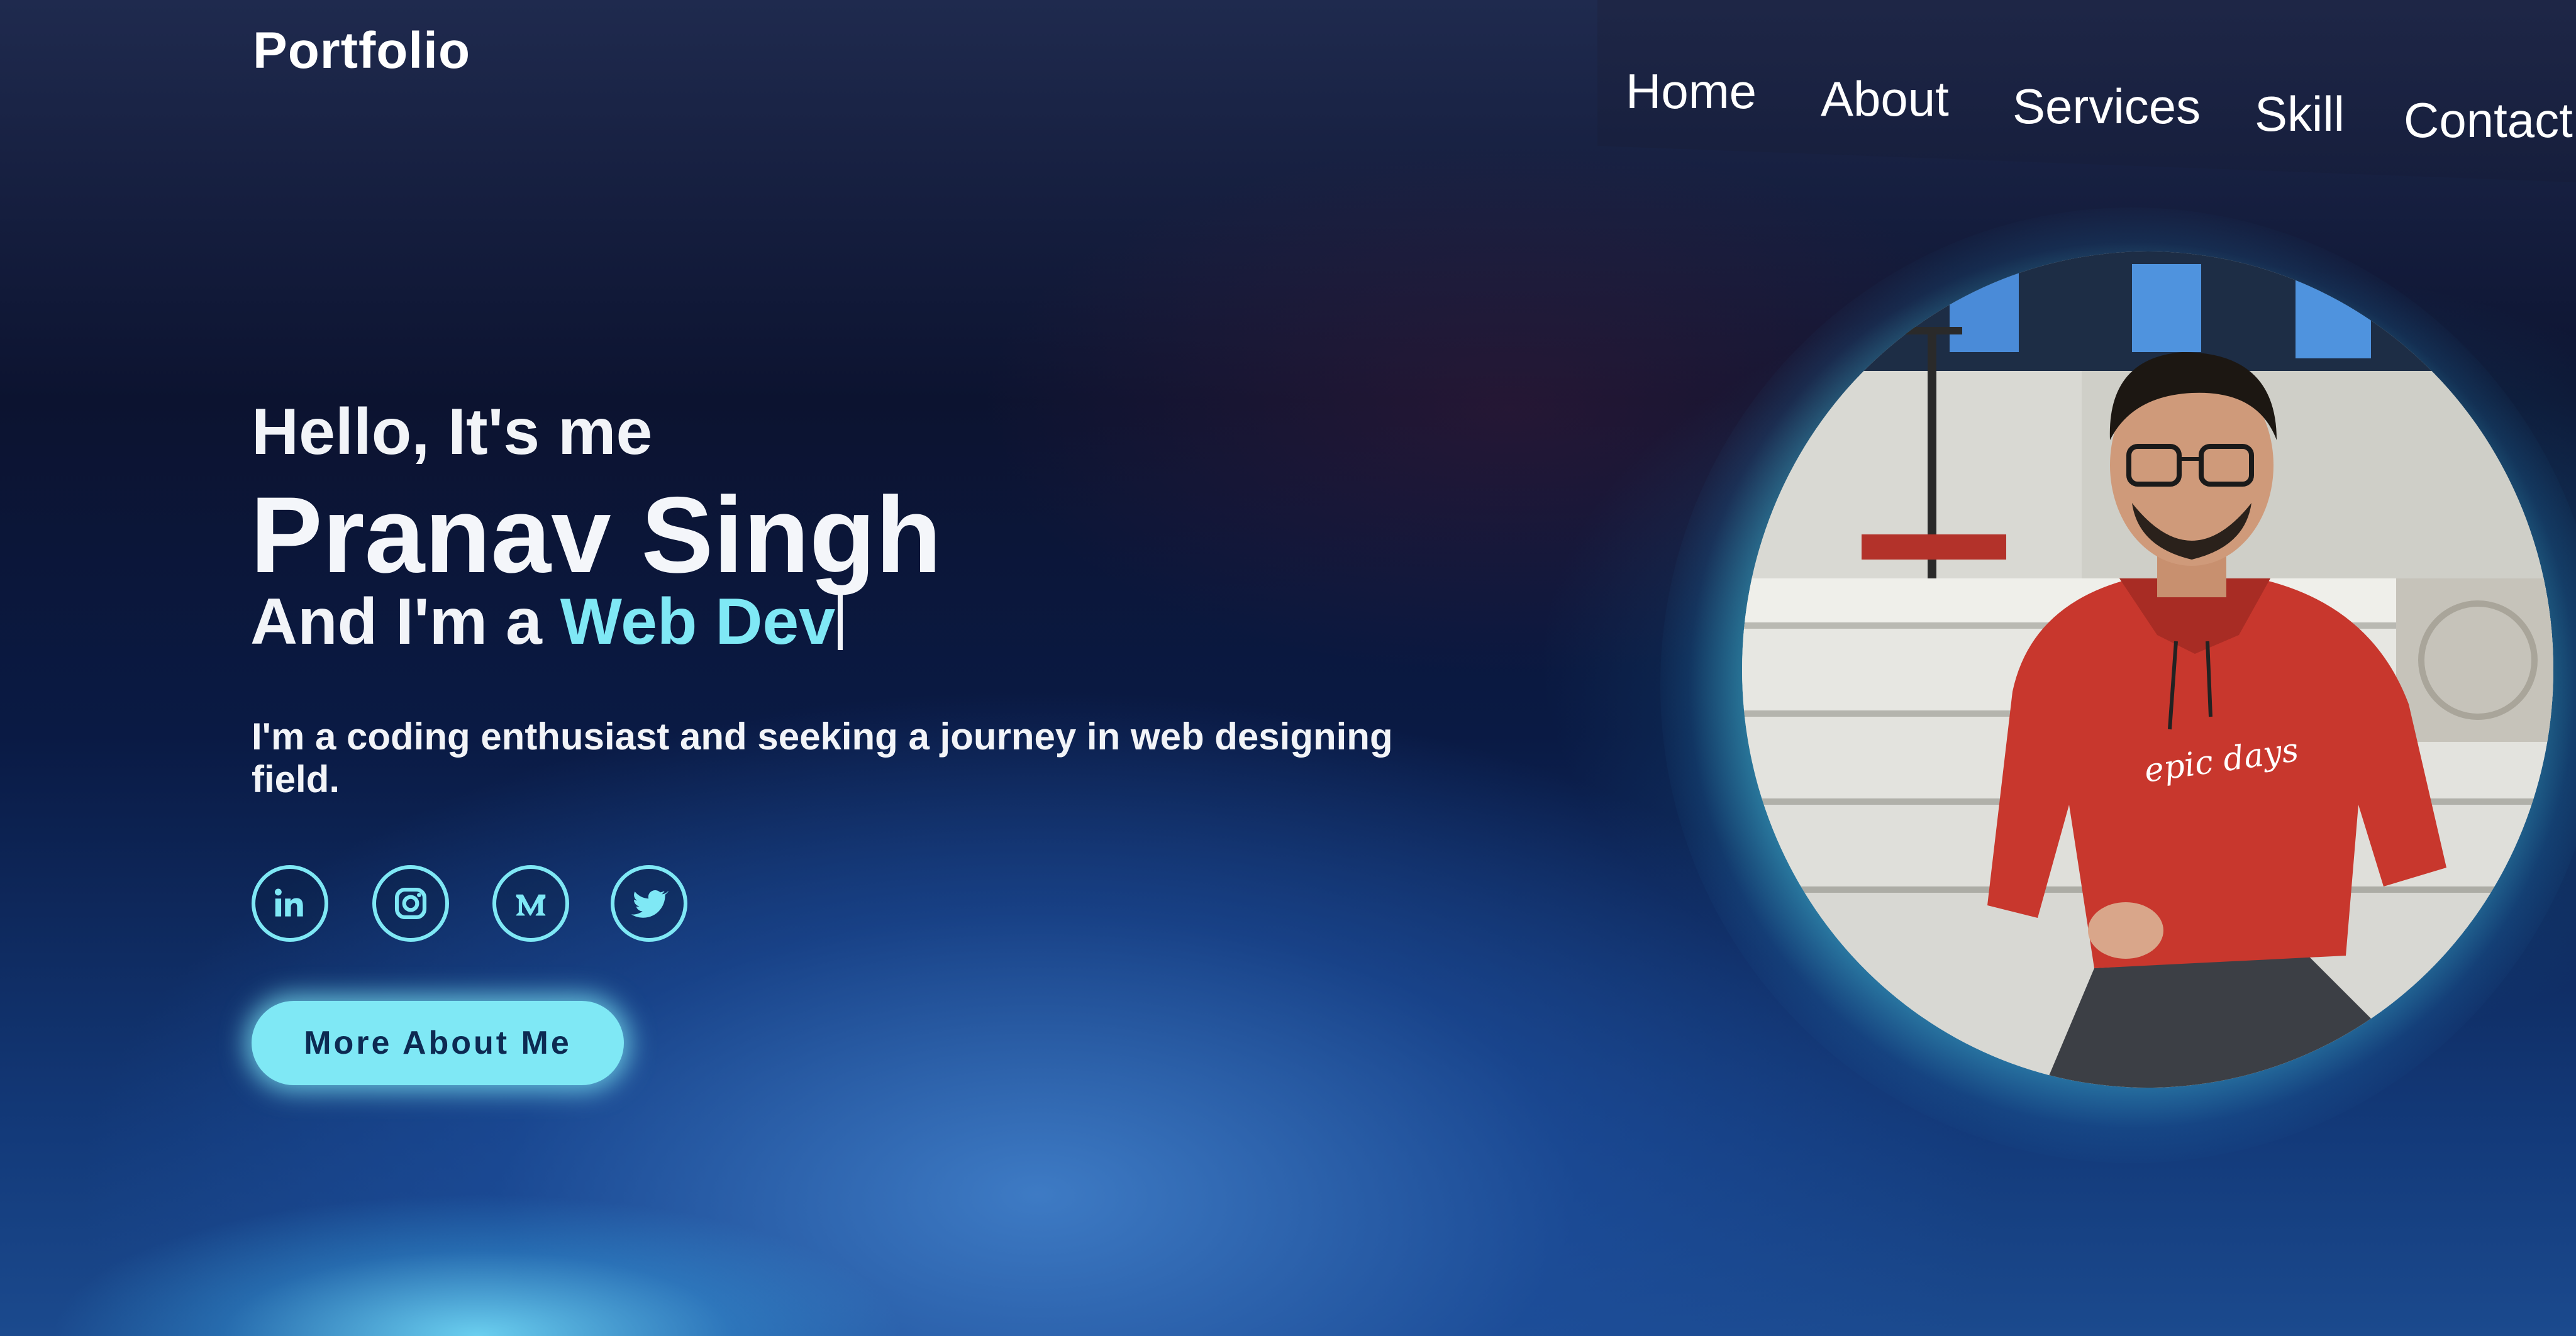 The width and height of the screenshot is (2576, 1336). Describe the element at coordinates (2106, 106) in the screenshot. I see `nav-services: Services` at that location.